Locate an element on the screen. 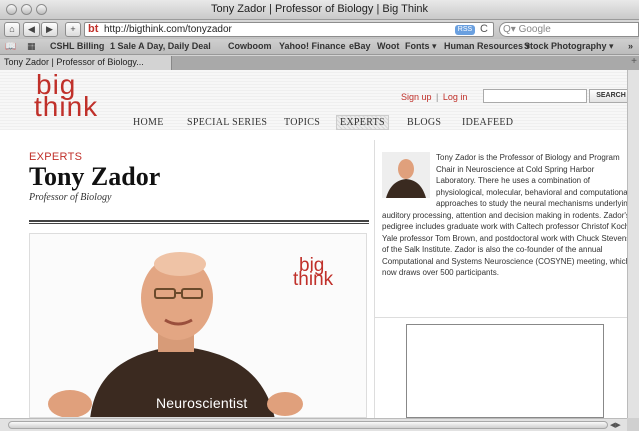 The width and height of the screenshot is (639, 431). logo-line2: think is located at coordinates (66, 106).